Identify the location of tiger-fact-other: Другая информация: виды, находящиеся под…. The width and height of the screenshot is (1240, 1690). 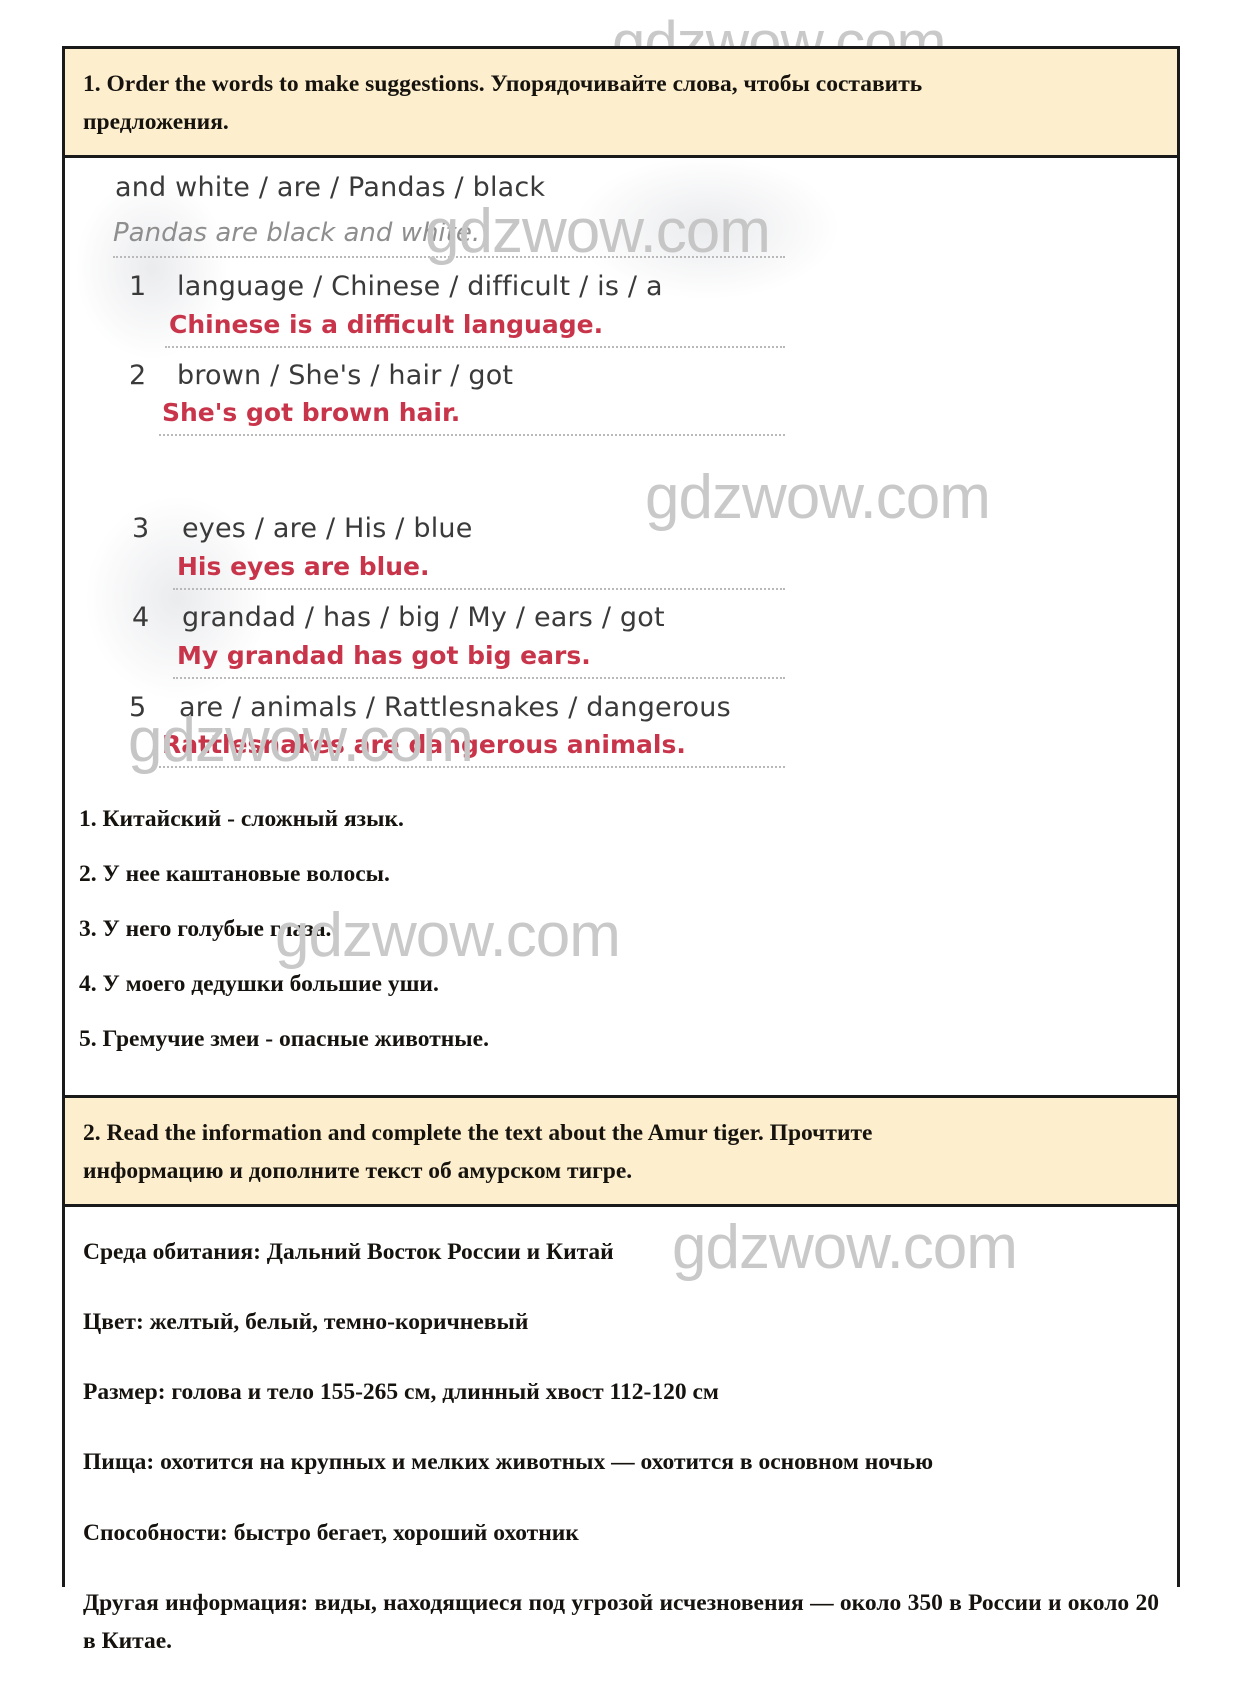
(621, 1621).